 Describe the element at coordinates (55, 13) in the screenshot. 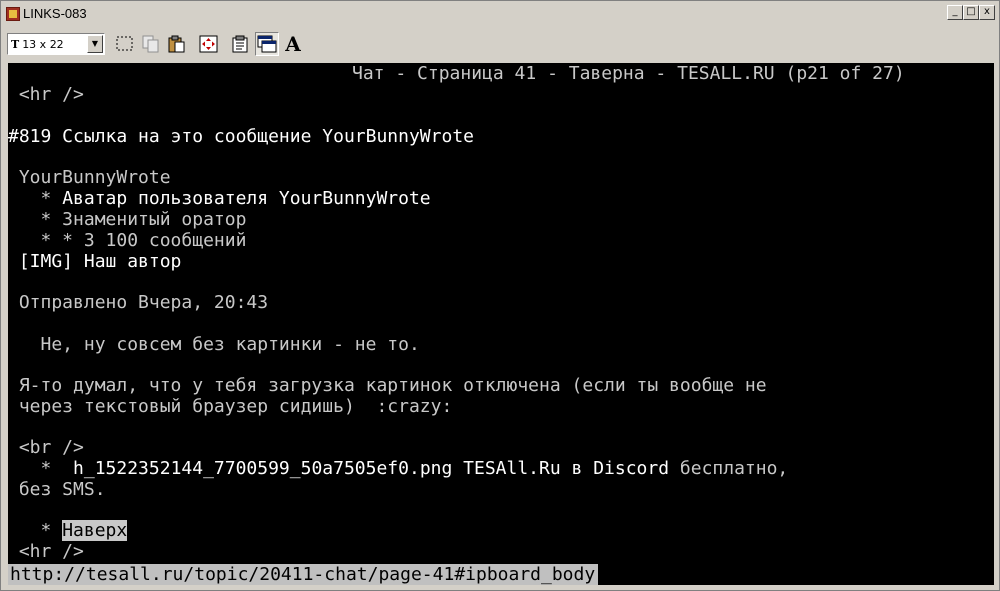

I see `window-title: LINKS-083` at that location.